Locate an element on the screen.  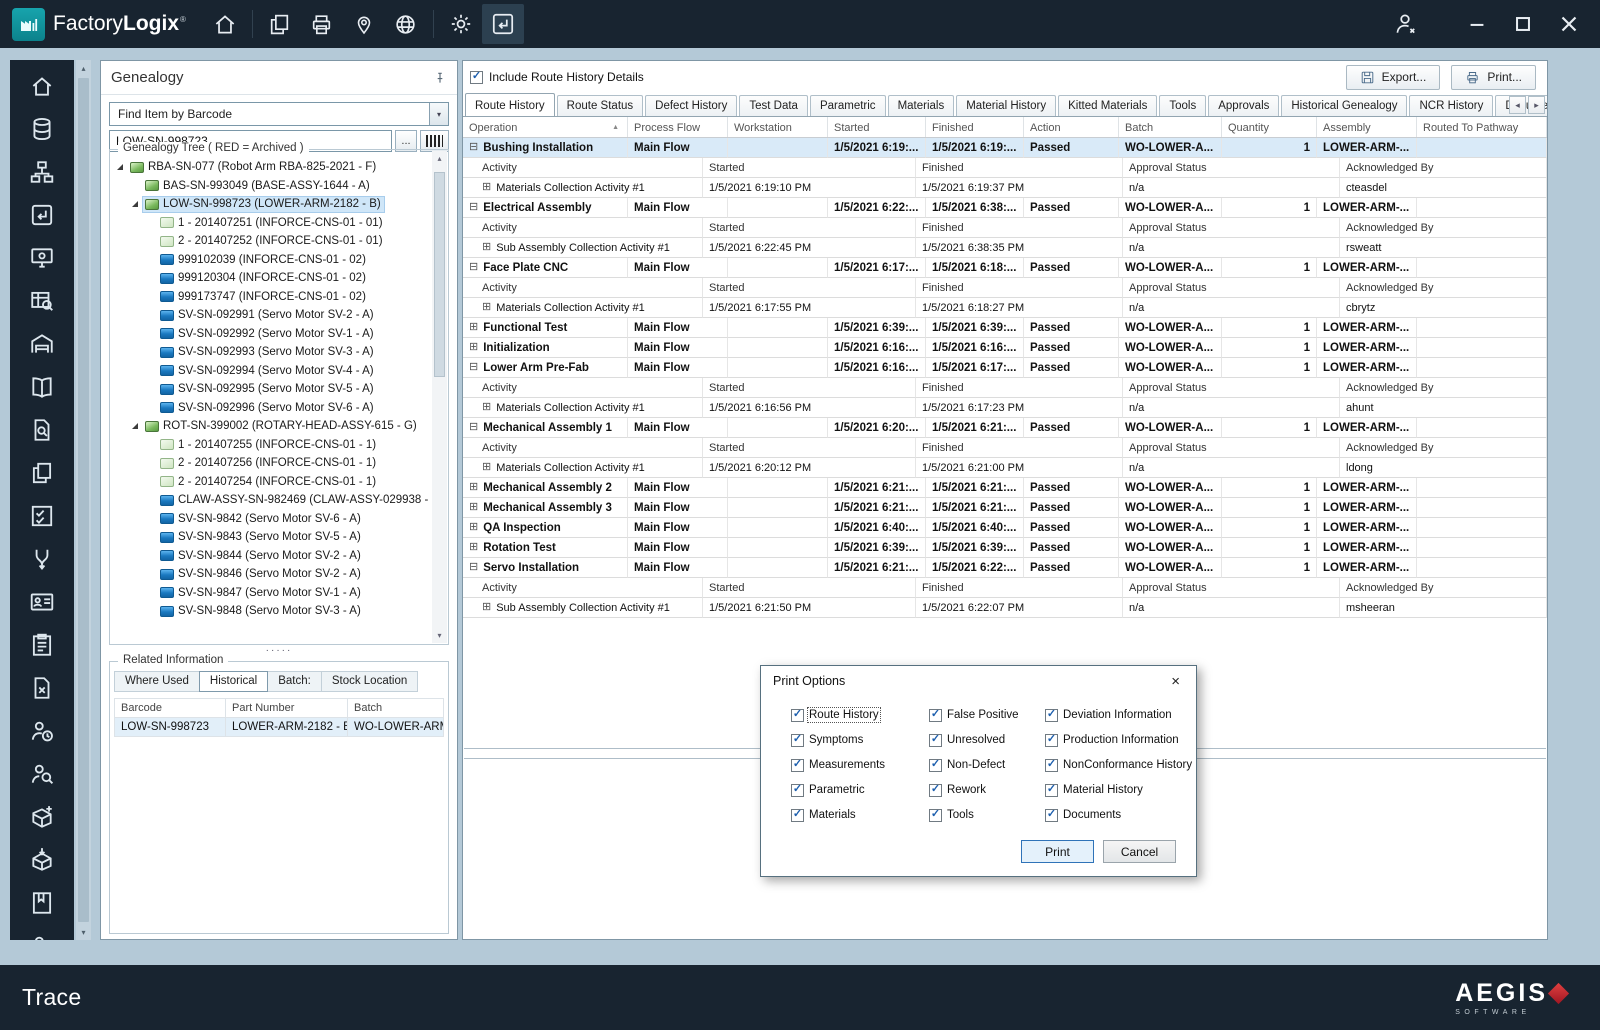
tree-item: SV-SN-9842 (Servo Motor SV-6 - A) is located at coordinates (271, 519).